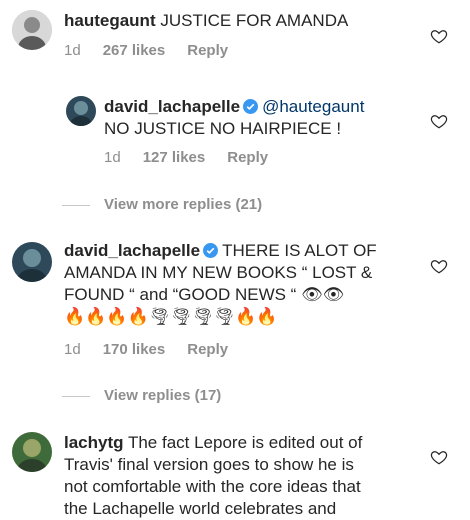 The image size is (470, 520). What do you see at coordinates (32, 452) in the screenshot?
I see `avatar-lachytg` at bounding box center [32, 452].